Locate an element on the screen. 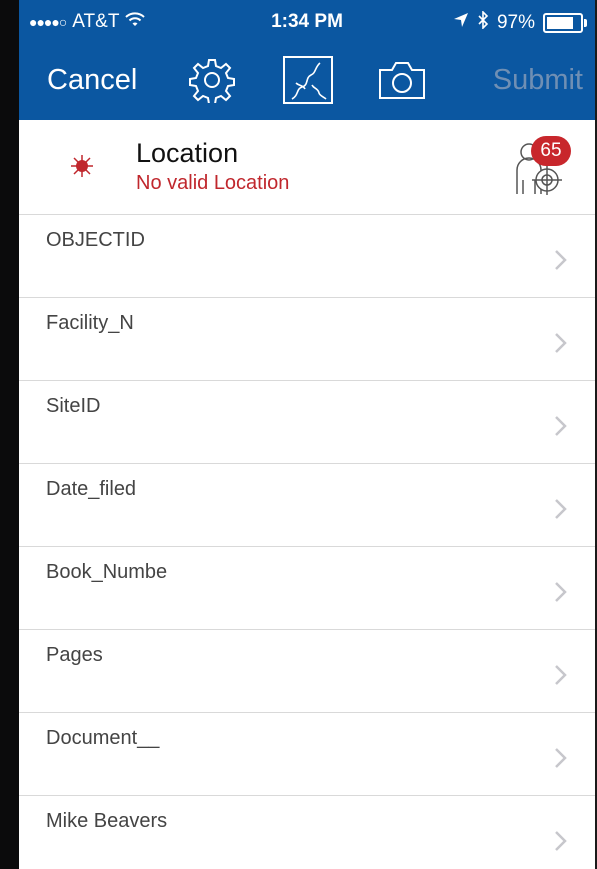  field-row: Book_Numbe is located at coordinates (307, 588).